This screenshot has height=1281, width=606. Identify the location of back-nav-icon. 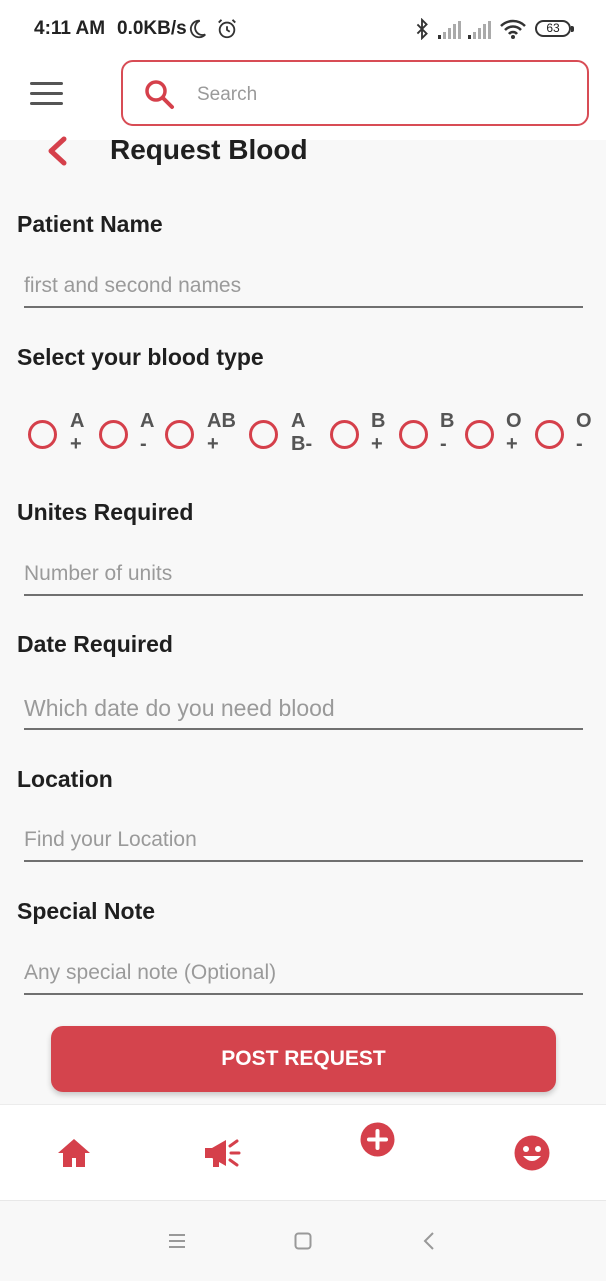
(429, 1241).